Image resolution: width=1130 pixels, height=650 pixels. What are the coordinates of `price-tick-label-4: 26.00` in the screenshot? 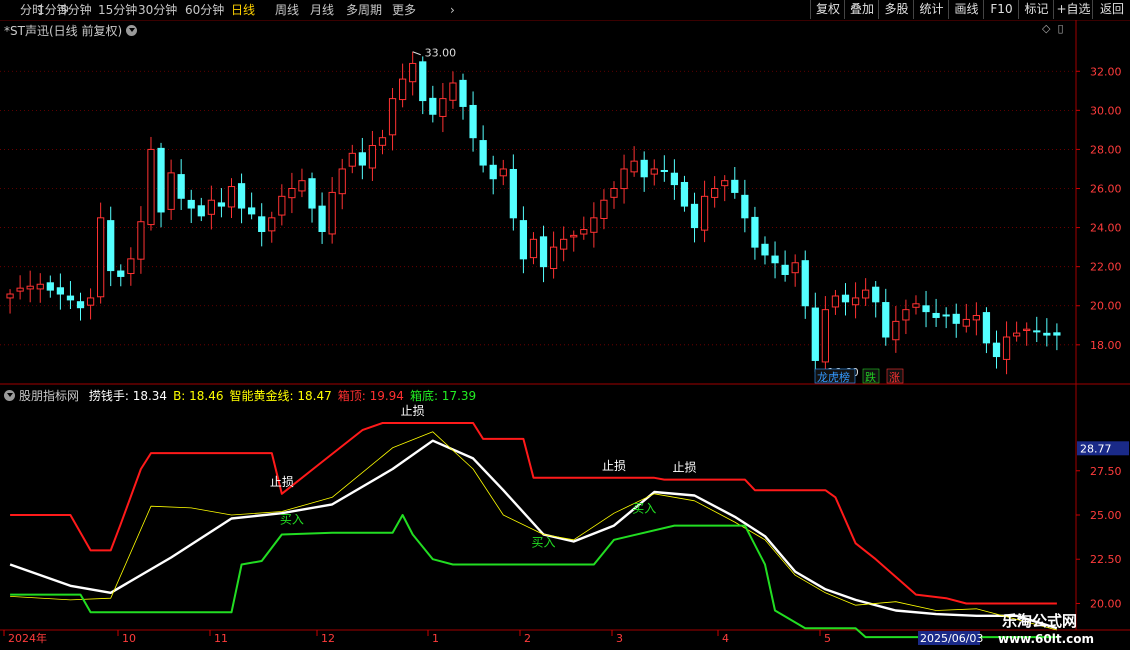 It's located at (1106, 189).